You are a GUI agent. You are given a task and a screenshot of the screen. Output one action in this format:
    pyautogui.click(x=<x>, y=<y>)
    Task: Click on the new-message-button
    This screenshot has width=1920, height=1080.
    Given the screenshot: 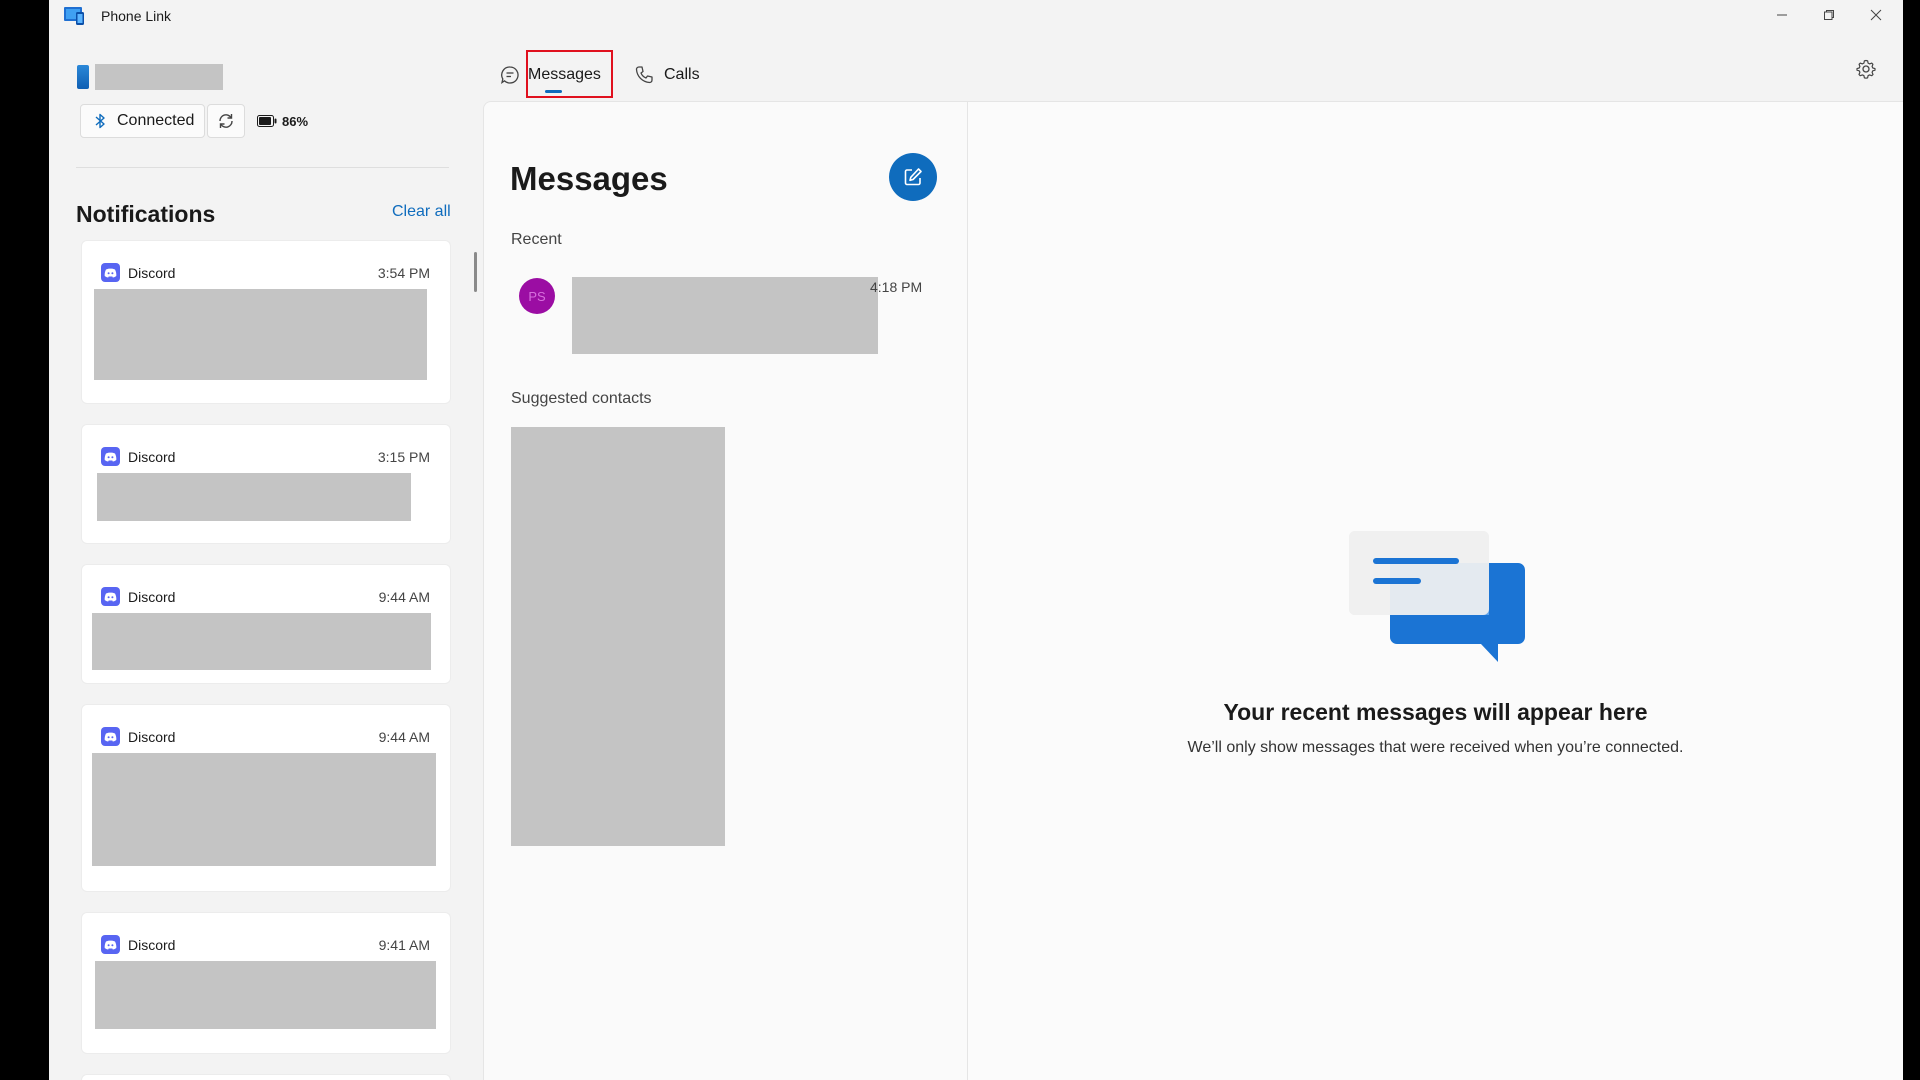 What is the action you would take?
    pyautogui.click(x=913, y=177)
    